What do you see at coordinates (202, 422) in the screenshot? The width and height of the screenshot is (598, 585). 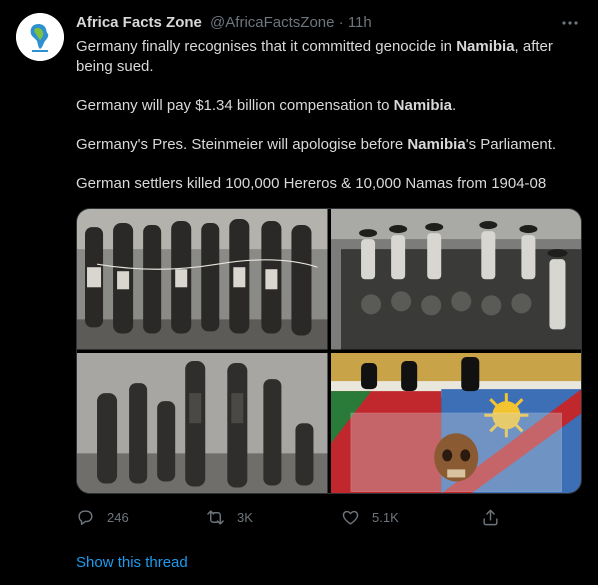 I see `photo-survivors` at bounding box center [202, 422].